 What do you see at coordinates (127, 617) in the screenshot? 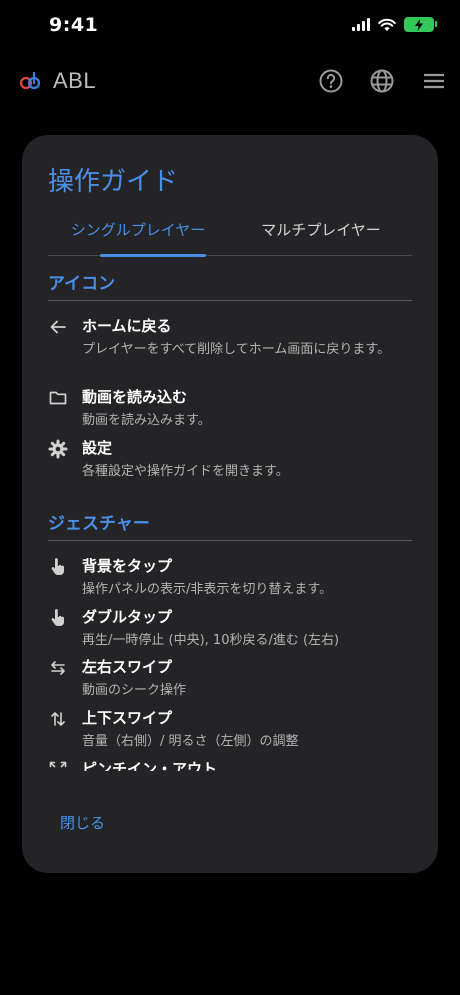
I see `guide-item-title: ダブルタップ` at bounding box center [127, 617].